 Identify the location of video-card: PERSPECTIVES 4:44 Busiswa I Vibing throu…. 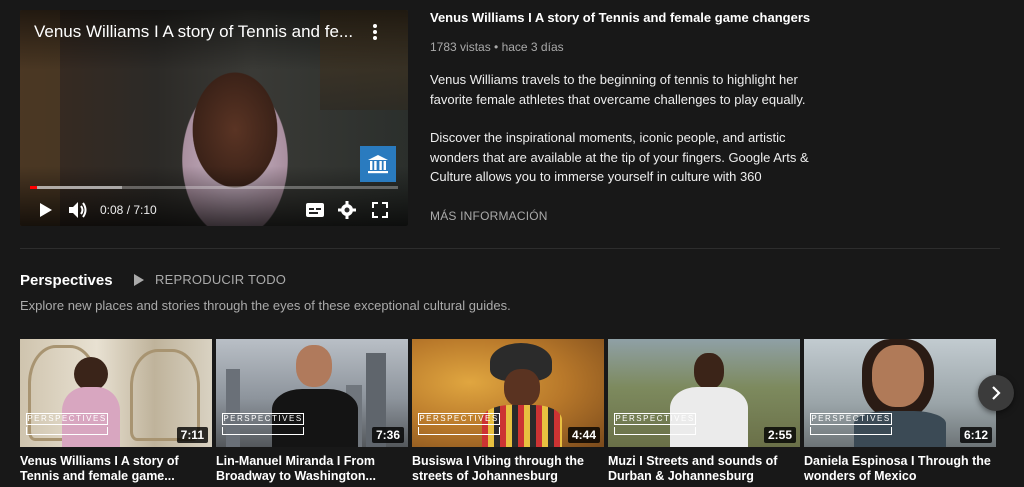
(508, 411).